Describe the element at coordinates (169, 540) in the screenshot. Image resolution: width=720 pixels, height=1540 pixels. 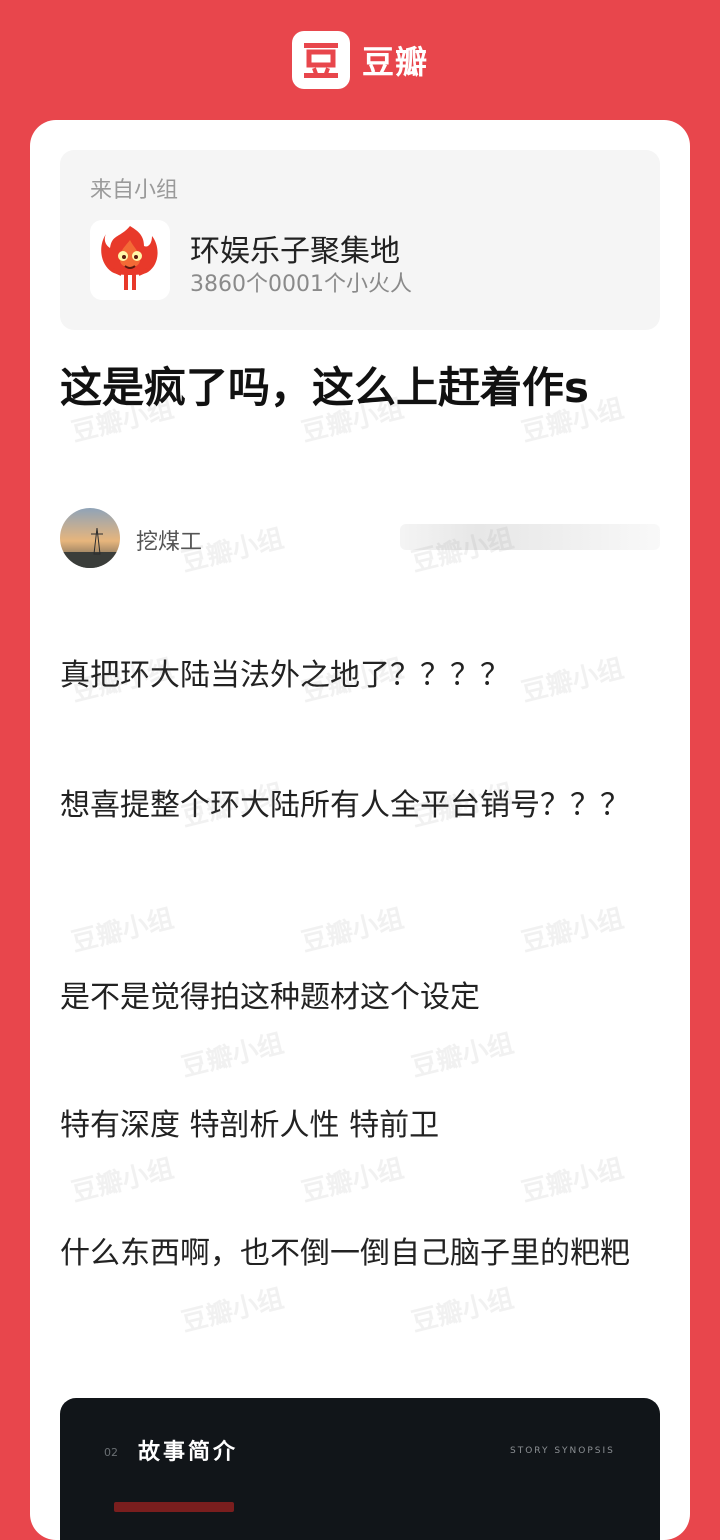
I see `author-name: 挖煤工` at that location.